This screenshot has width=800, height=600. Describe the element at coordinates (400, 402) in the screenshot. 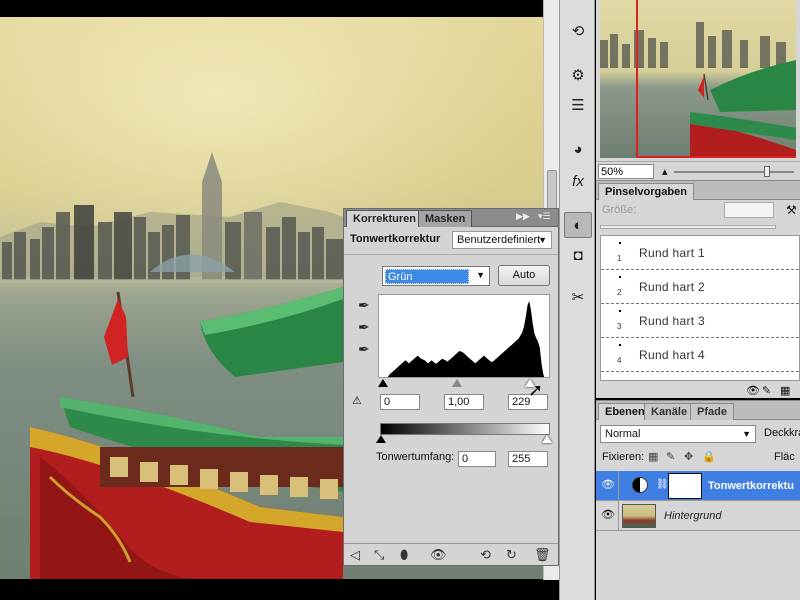

I see `input-black-field: 0` at that location.